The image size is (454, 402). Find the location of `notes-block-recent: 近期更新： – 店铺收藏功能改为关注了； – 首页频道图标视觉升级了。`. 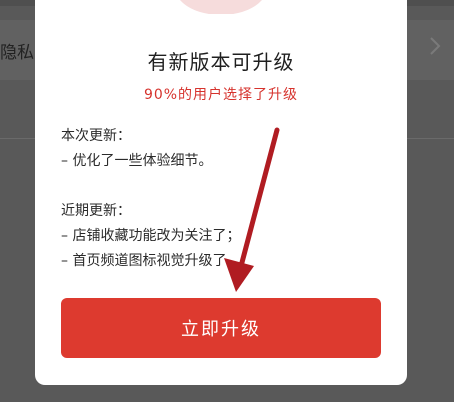

notes-block-recent: 近期更新： – 店铺收藏功能改为关注了； – 首页频道图标视觉升级了。 is located at coordinates (226, 236).